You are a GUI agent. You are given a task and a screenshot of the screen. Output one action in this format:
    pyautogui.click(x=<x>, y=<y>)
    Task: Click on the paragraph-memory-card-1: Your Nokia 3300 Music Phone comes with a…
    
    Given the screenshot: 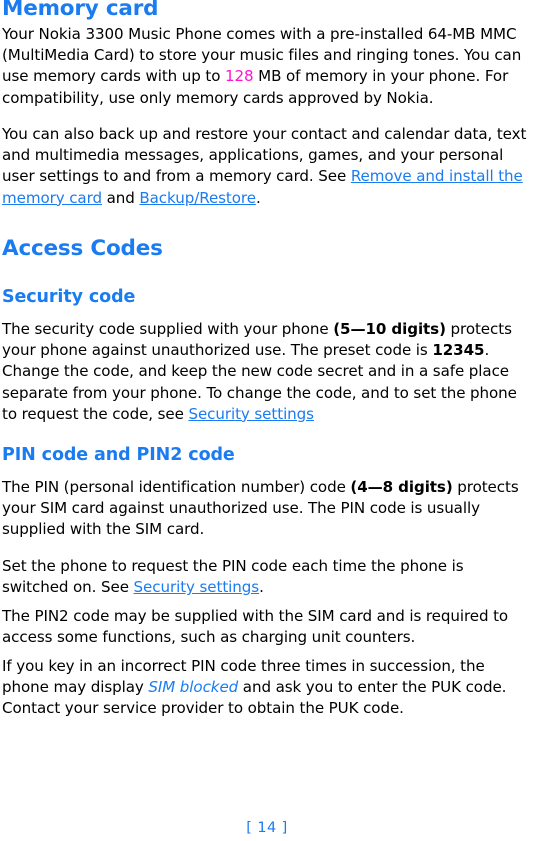 What is the action you would take?
    pyautogui.click(x=267, y=66)
    